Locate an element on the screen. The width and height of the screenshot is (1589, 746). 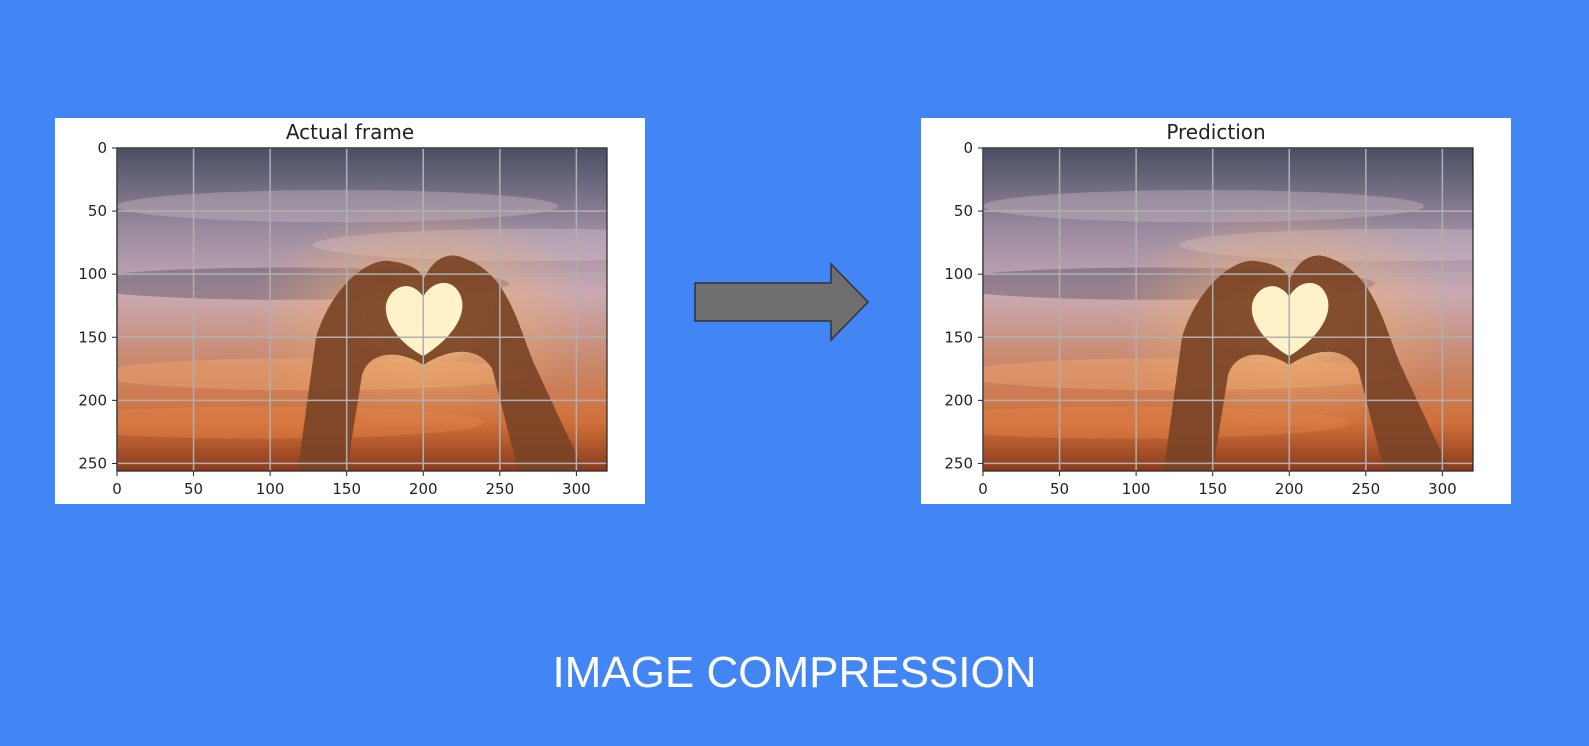
right-arrow-icon is located at coordinates (782, 302).